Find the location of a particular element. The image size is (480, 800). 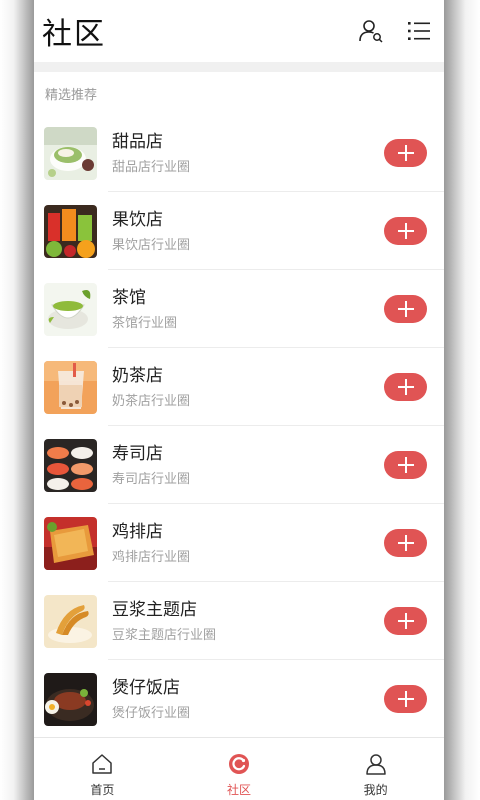

soymilk-image is located at coordinates (70, 621).